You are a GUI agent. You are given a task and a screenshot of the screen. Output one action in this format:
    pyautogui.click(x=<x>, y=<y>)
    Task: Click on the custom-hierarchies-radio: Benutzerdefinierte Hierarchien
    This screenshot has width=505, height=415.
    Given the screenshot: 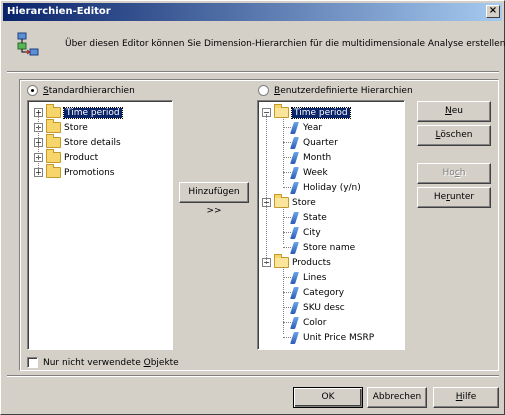 What is the action you would take?
    pyautogui.click(x=335, y=90)
    